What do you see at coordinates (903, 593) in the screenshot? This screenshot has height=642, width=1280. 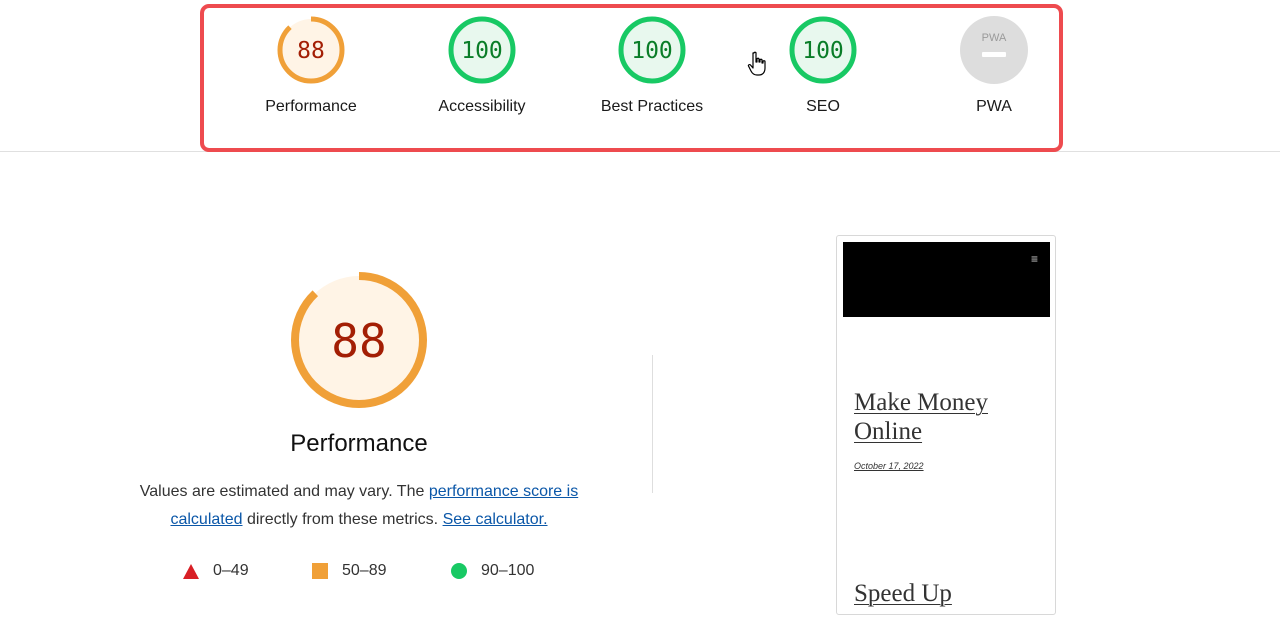 I see `thumbnail-next-title: Speed Up` at bounding box center [903, 593].